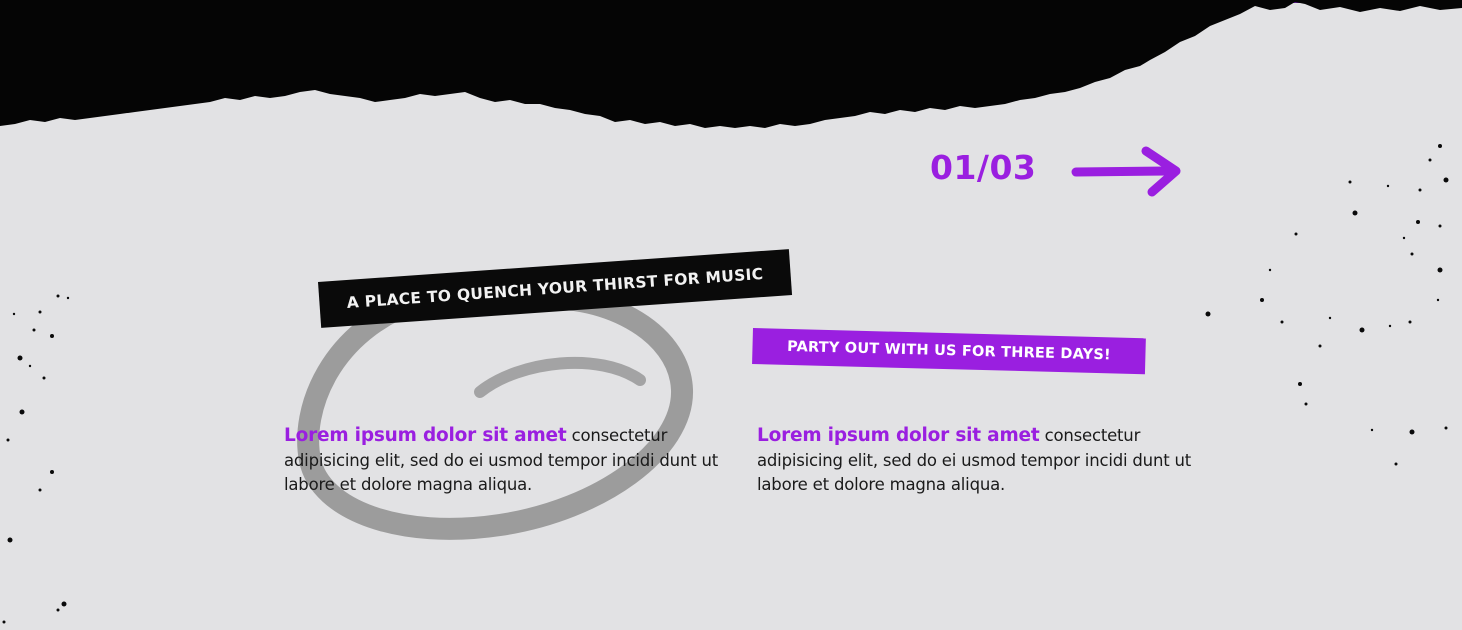  Describe the element at coordinates (36, 459) in the screenshot. I see `ink-splatter-left` at that location.